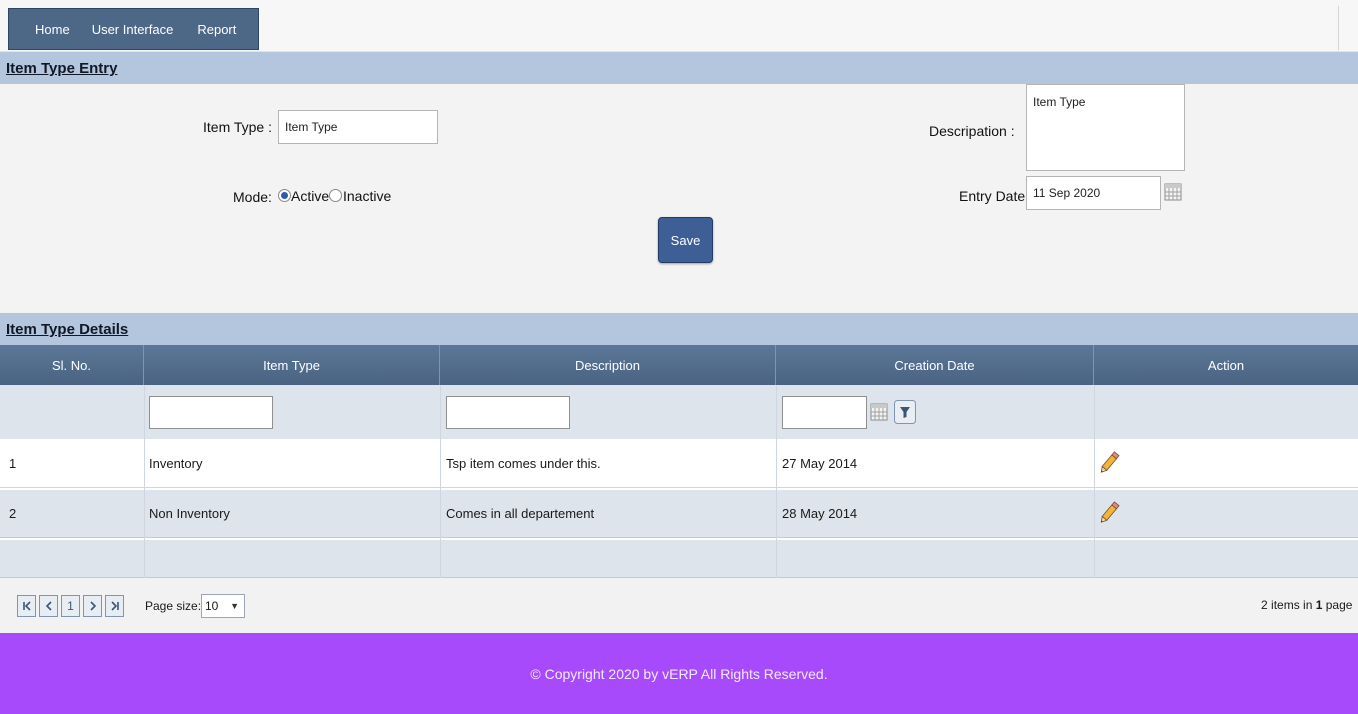 The height and width of the screenshot is (714, 1358). Describe the element at coordinates (1337, 605) in the screenshot. I see `items-info-tail: page` at that location.